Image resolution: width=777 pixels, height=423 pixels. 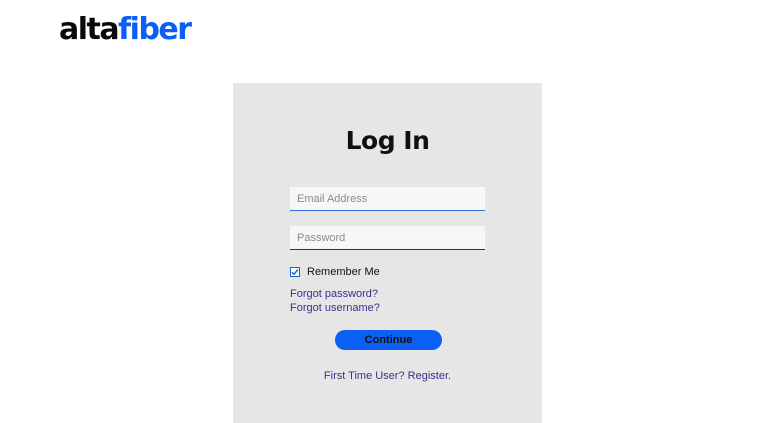 I want to click on forgot-password-link: Forgot password?, so click(x=334, y=294).